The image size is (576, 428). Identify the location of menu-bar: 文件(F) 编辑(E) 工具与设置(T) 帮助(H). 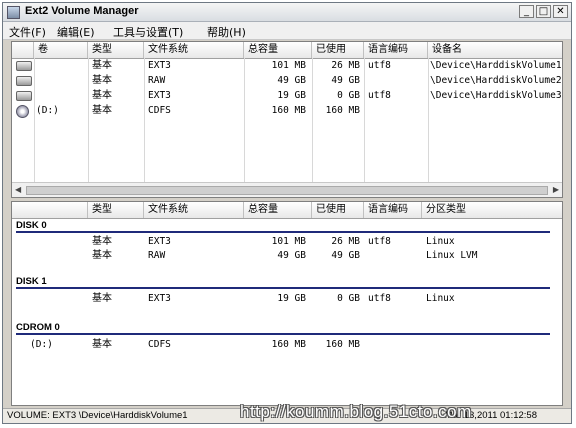
(287, 31).